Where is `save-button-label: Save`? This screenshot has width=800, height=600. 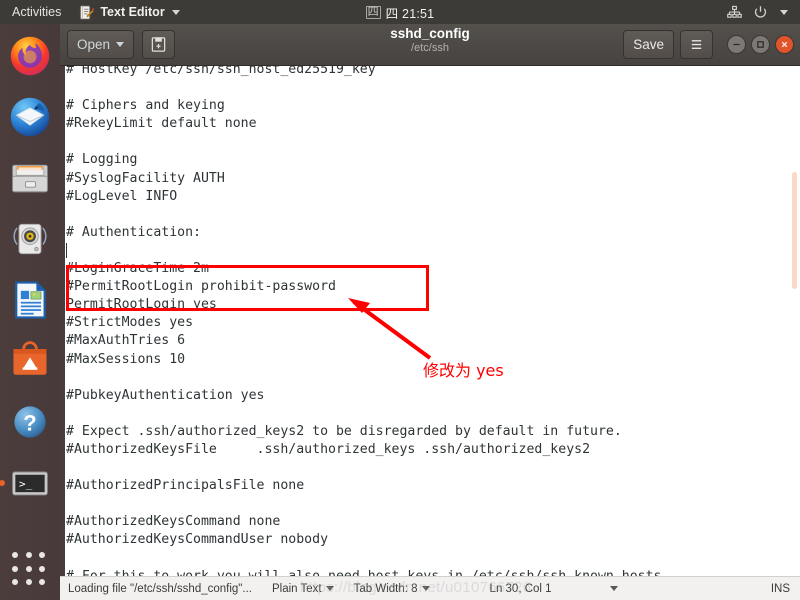 save-button-label: Save is located at coordinates (648, 44).